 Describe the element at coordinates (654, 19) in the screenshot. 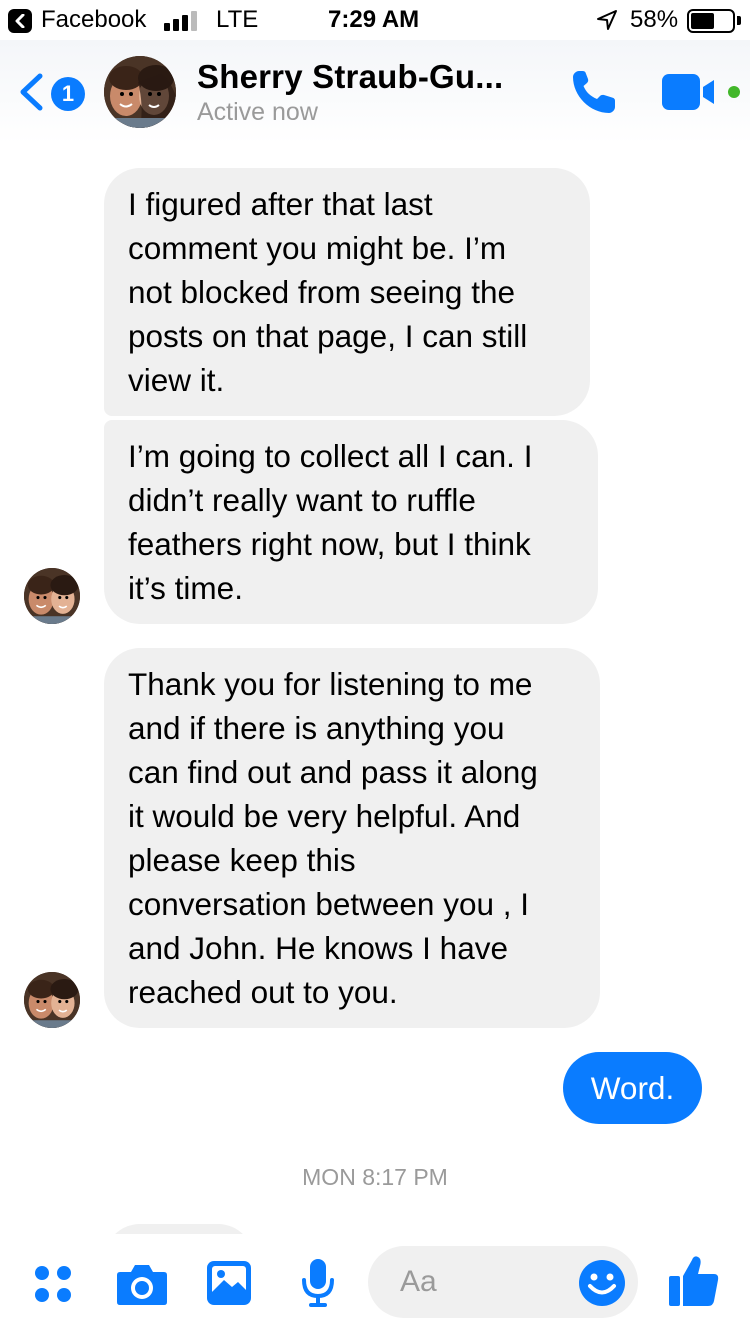

I see `battery-percent: 58%` at that location.